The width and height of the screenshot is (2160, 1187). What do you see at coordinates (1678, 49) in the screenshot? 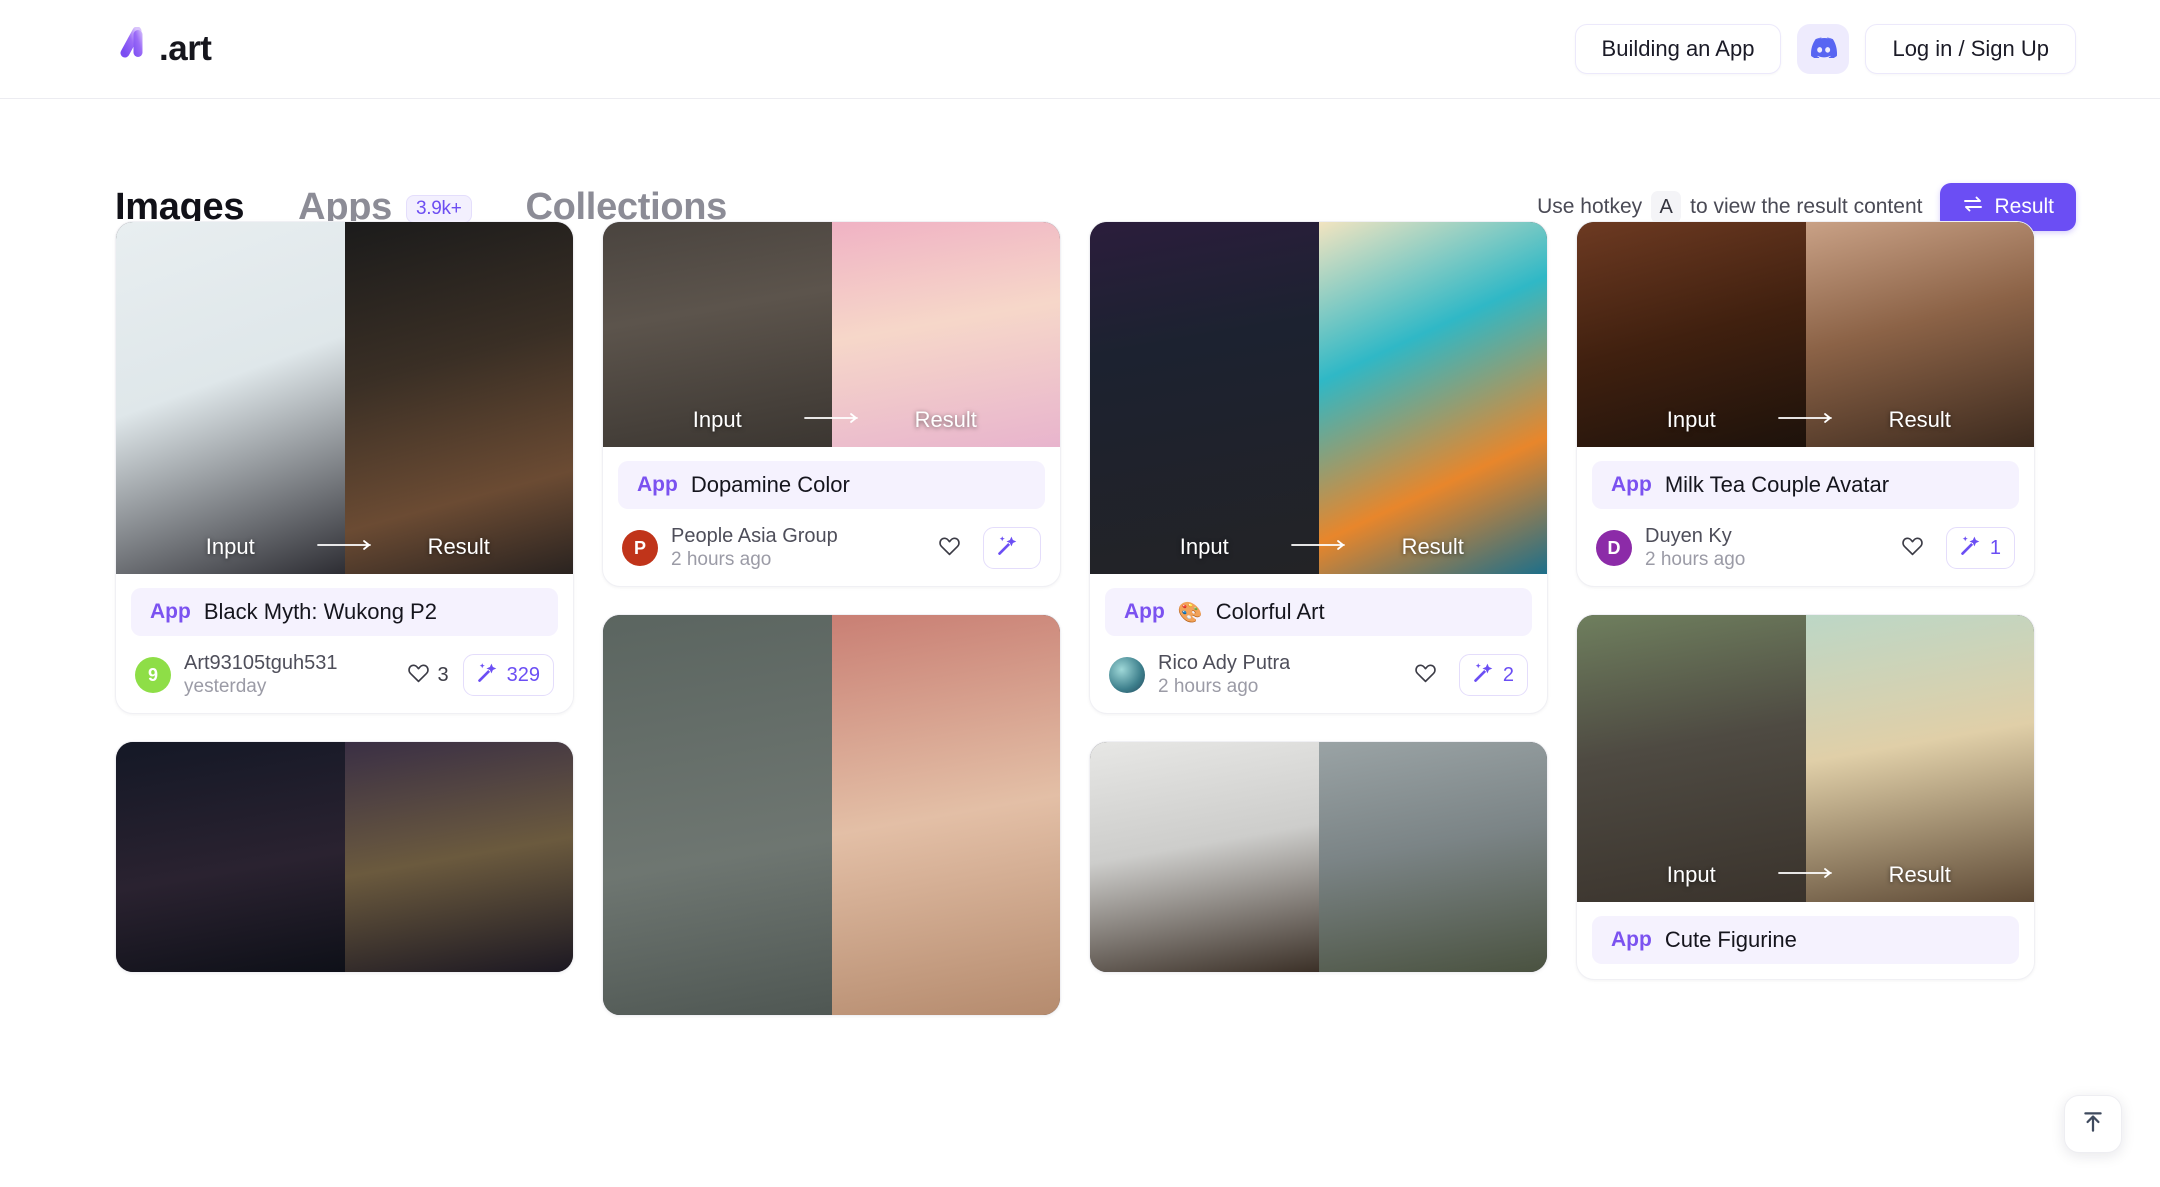
I see `building-an-app-button: Building an App` at bounding box center [1678, 49].